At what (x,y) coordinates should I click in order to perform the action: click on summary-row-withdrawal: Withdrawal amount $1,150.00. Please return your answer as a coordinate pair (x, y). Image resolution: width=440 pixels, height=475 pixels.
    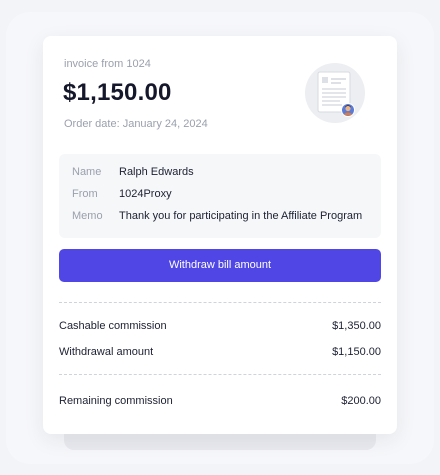
    Looking at the image, I should click on (220, 354).